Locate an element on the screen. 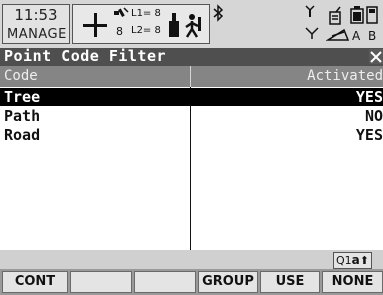  radio-link-icon is located at coordinates (310, 11).